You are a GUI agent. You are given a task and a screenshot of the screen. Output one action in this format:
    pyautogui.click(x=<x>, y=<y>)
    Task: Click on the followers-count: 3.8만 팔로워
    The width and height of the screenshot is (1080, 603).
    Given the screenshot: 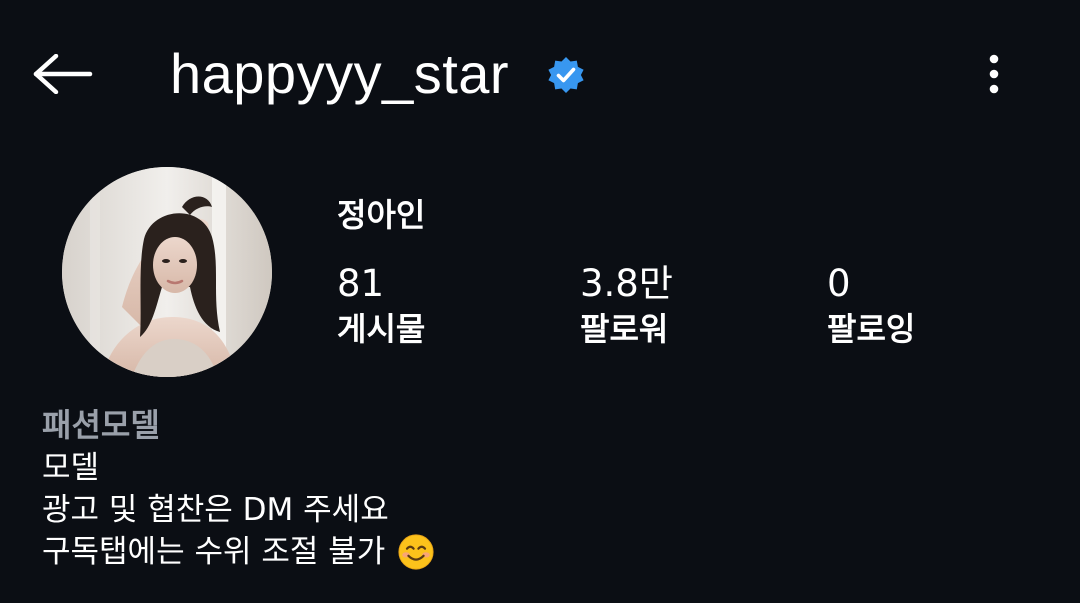 What is the action you would take?
    pyautogui.click(x=626, y=307)
    